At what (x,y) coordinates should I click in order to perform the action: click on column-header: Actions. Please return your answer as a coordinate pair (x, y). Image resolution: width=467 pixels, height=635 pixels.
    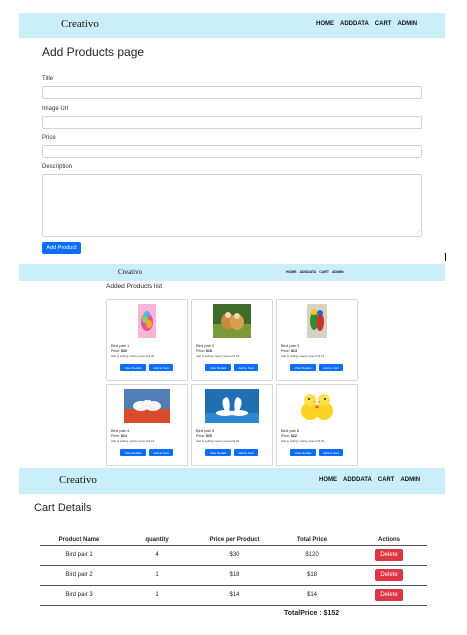
    Looking at the image, I should click on (389, 540).